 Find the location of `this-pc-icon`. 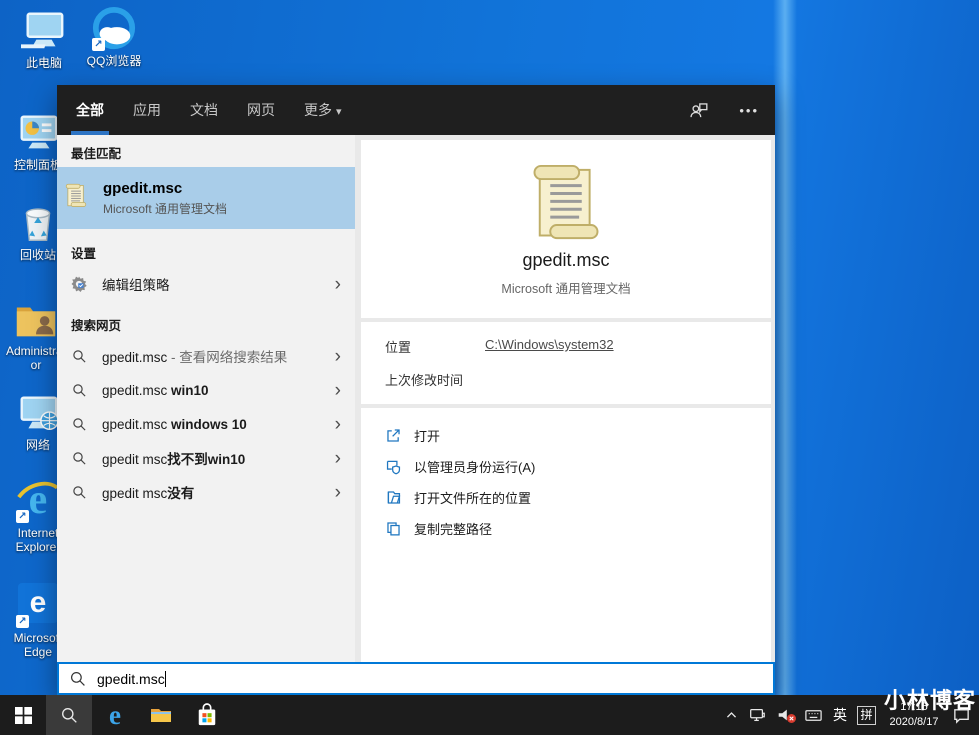

this-pc-icon is located at coordinates (44, 31).